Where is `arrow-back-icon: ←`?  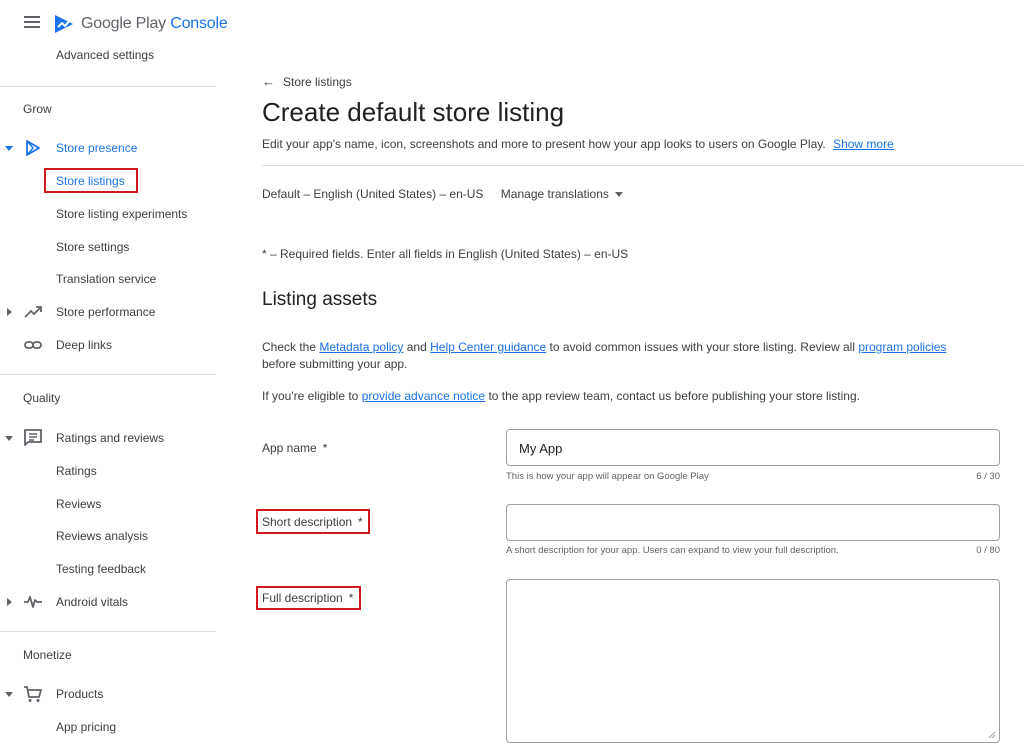
arrow-back-icon: ← is located at coordinates (268, 81).